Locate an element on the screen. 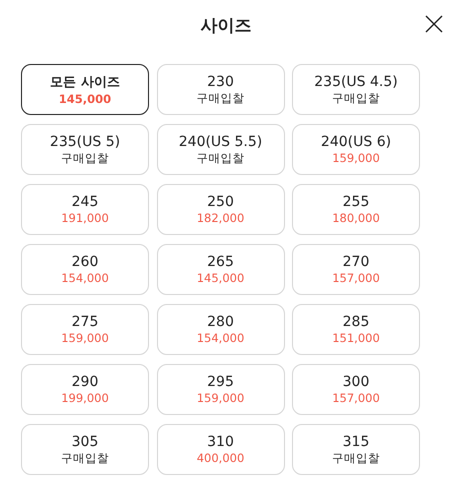  size-option: 255 180,000 is located at coordinates (356, 209).